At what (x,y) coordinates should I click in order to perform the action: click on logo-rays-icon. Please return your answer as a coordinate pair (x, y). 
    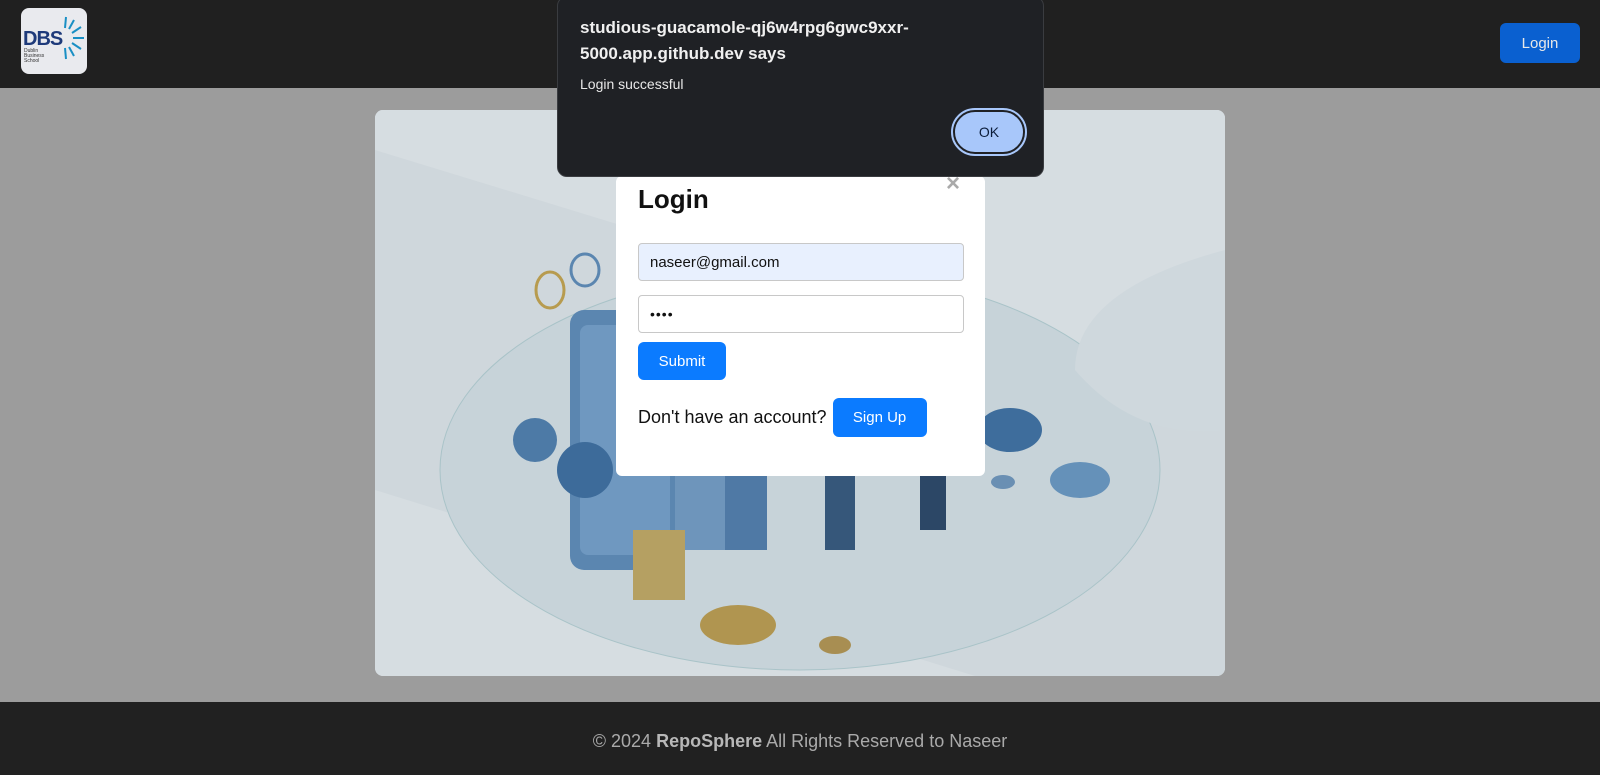
    Looking at the image, I should click on (74, 38).